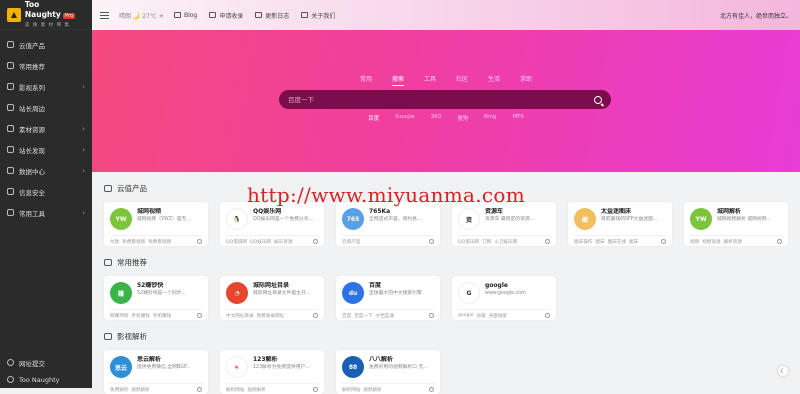 The height and width of the screenshot is (394, 800). Describe the element at coordinates (504, 298) in the screenshot. I see `site-card: Ggooglewww.google.comgoogle谷歌谷歌搜索` at that location.